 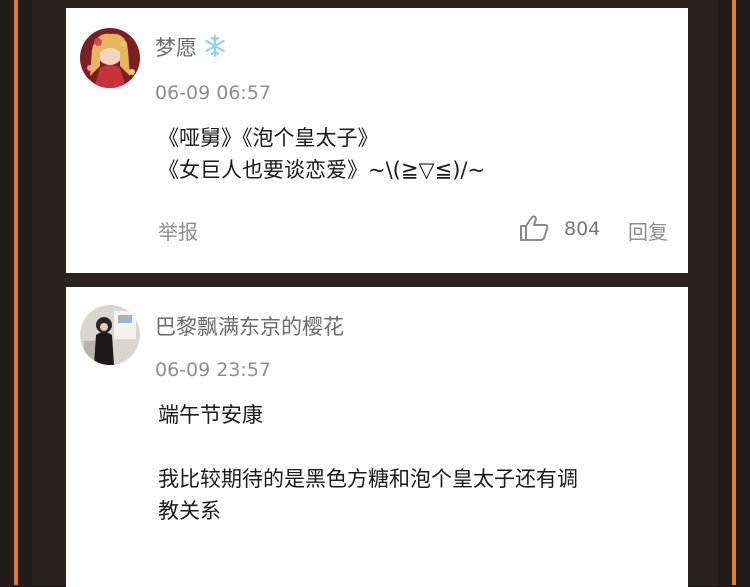 I want to click on right-frame-border, so click(x=734, y=292).